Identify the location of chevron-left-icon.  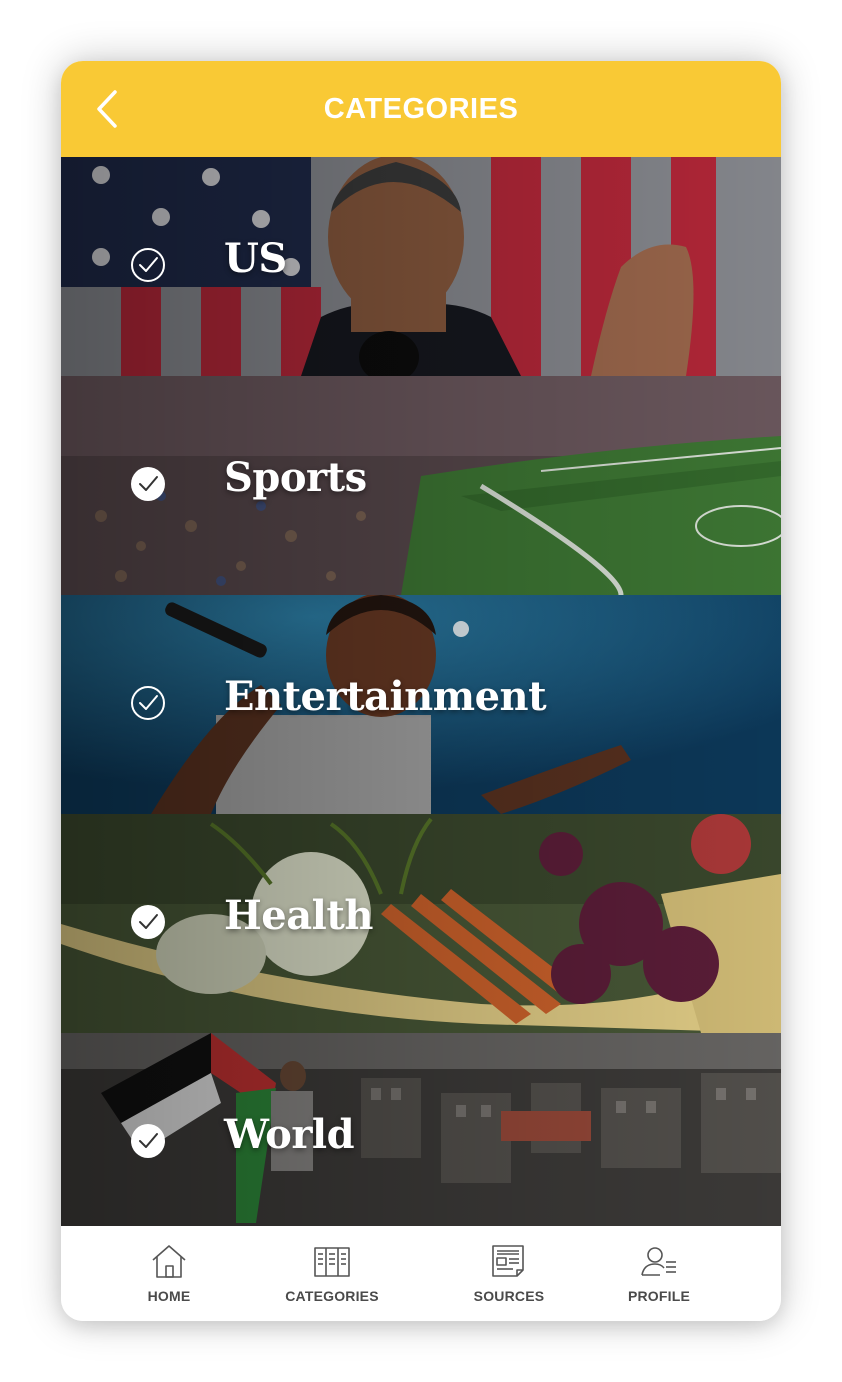
(107, 109).